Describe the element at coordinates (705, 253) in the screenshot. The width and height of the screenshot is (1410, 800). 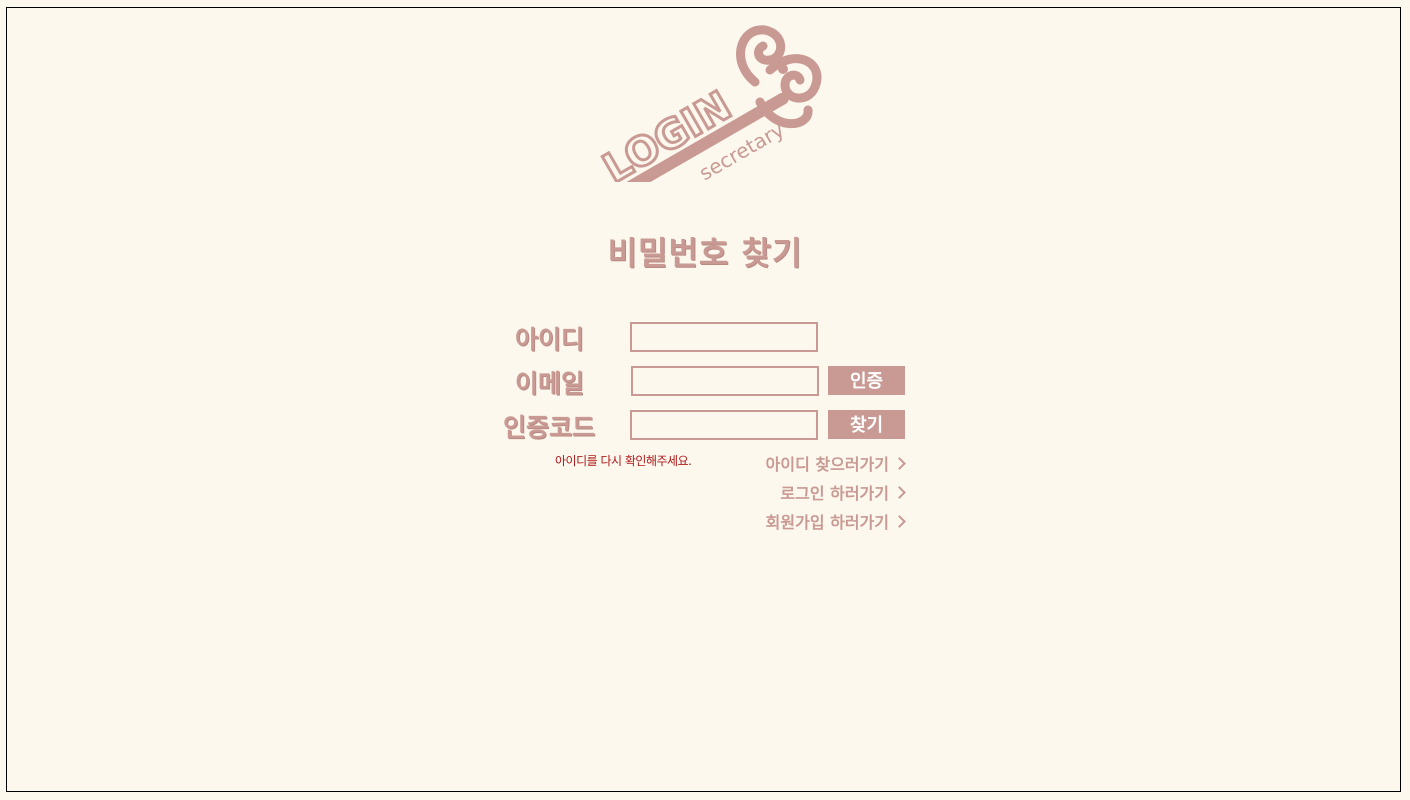
I see `page-title: 비밀번호 찾기` at that location.